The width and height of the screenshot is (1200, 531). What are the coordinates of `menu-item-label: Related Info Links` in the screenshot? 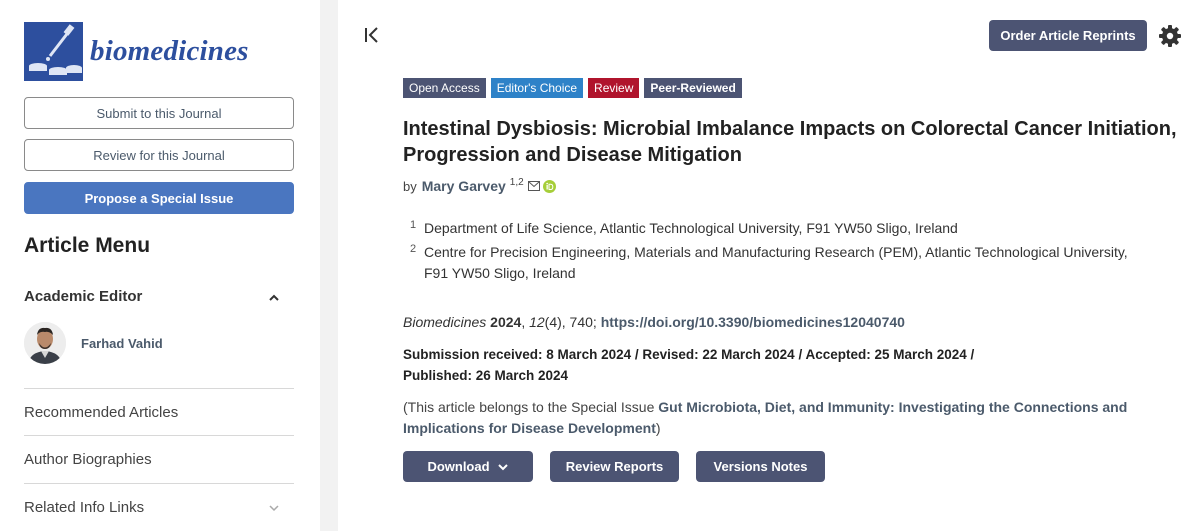 It's located at (84, 507).